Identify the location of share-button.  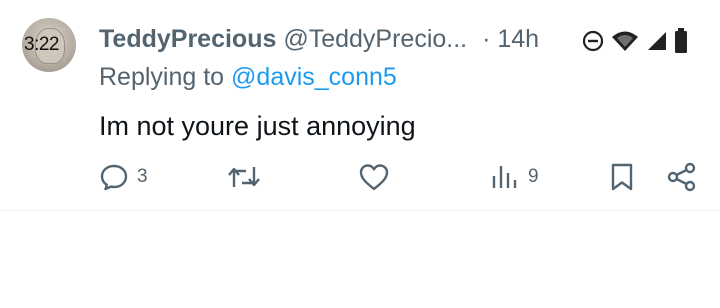
(682, 177).